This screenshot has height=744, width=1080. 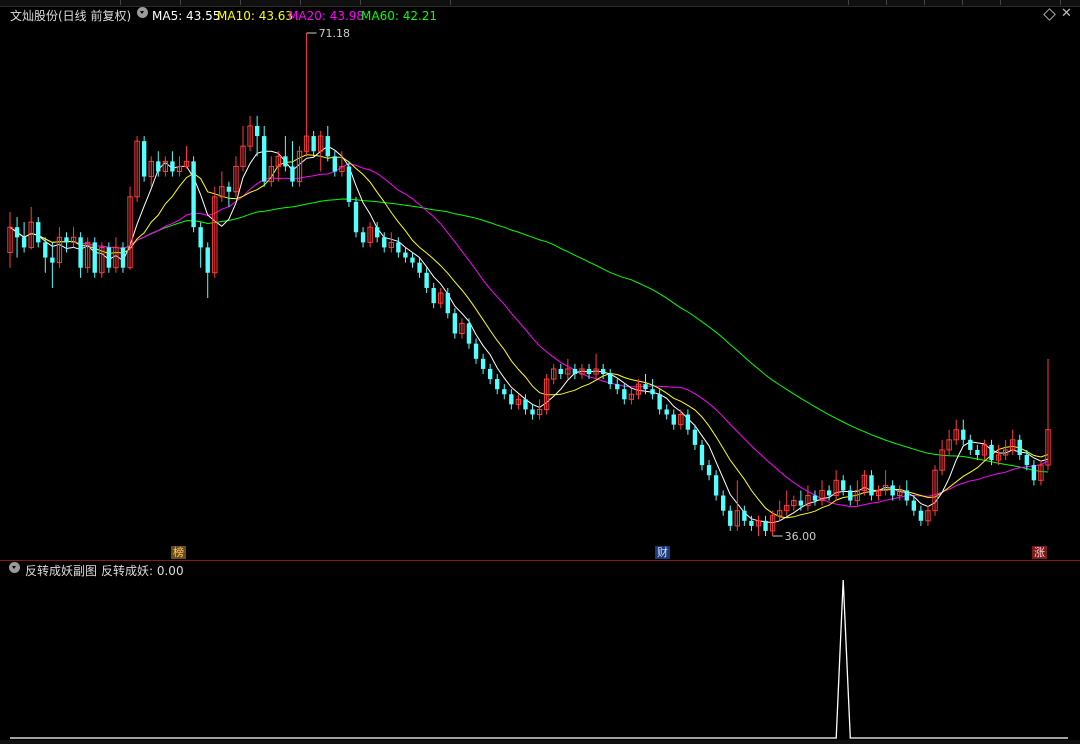 I want to click on dropdown-caret-icon, so click(x=14, y=567).